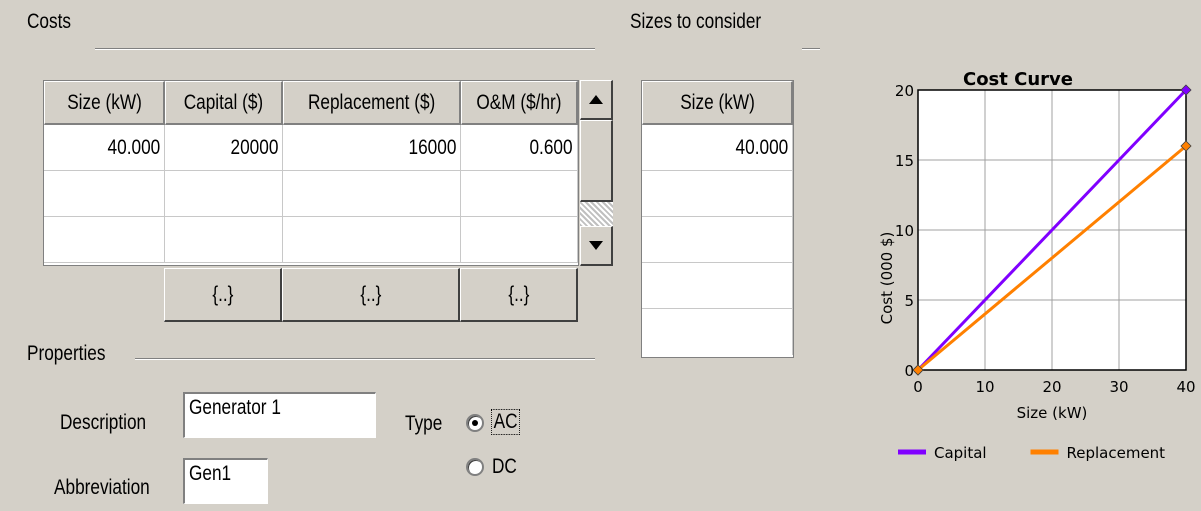 This screenshot has width=1201, height=511. What do you see at coordinates (506, 422) in the screenshot?
I see `type-ac-label: AC` at bounding box center [506, 422].